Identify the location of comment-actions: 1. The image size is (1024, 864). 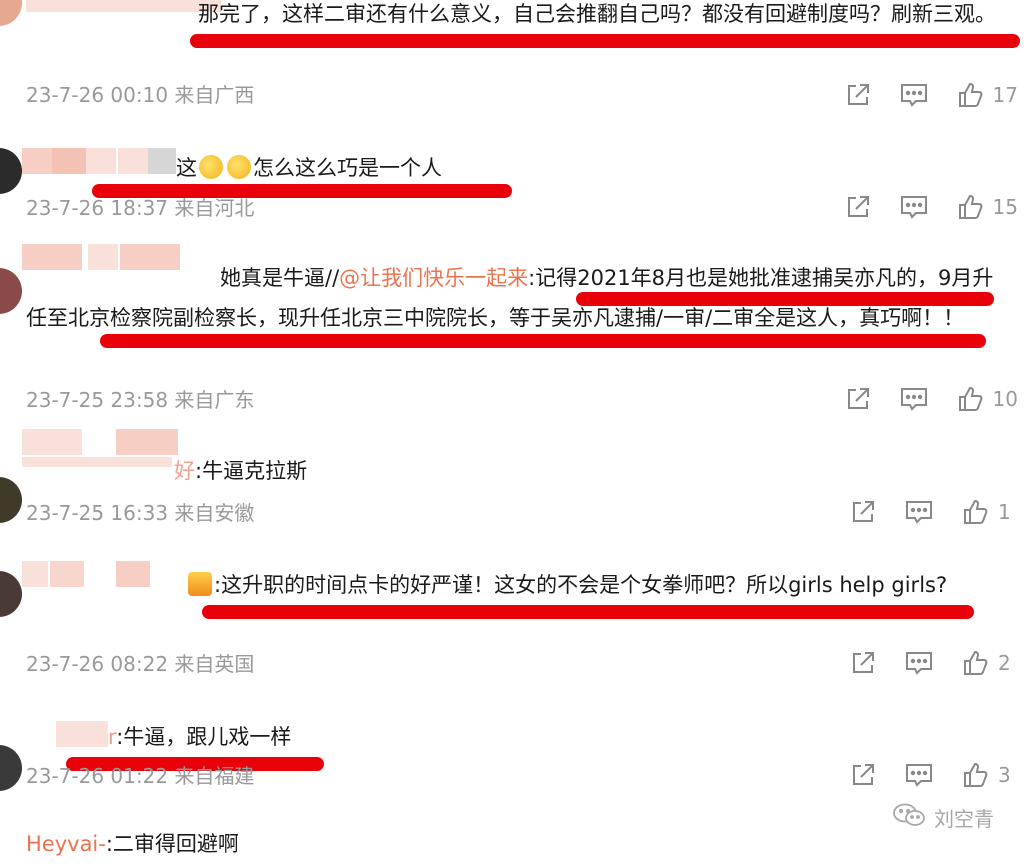
(920, 512).